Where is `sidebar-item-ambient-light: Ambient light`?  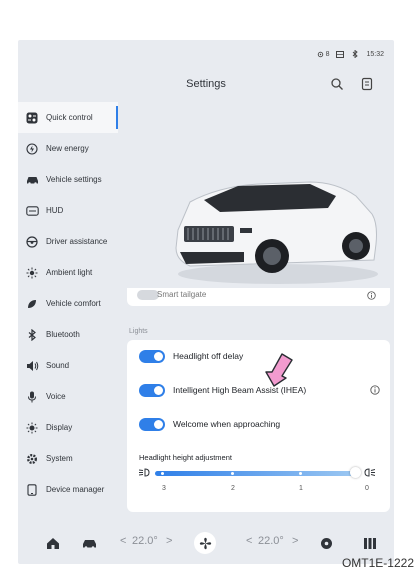 sidebar-item-ambient-light: Ambient light is located at coordinates (68, 272).